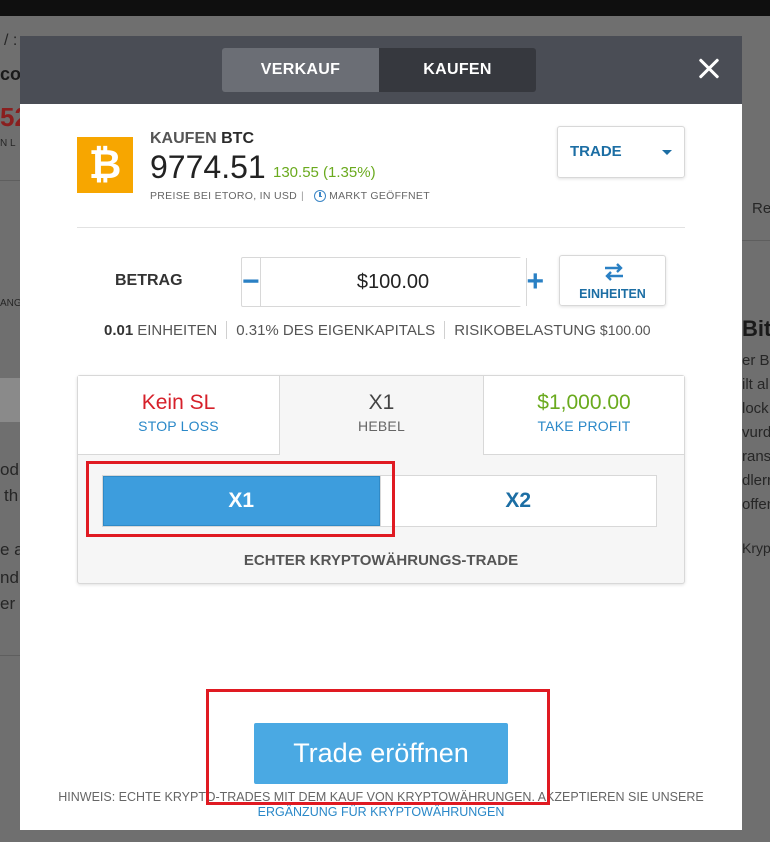 The width and height of the screenshot is (770, 842). What do you see at coordinates (614, 272) in the screenshot?
I see `swap-icon` at bounding box center [614, 272].